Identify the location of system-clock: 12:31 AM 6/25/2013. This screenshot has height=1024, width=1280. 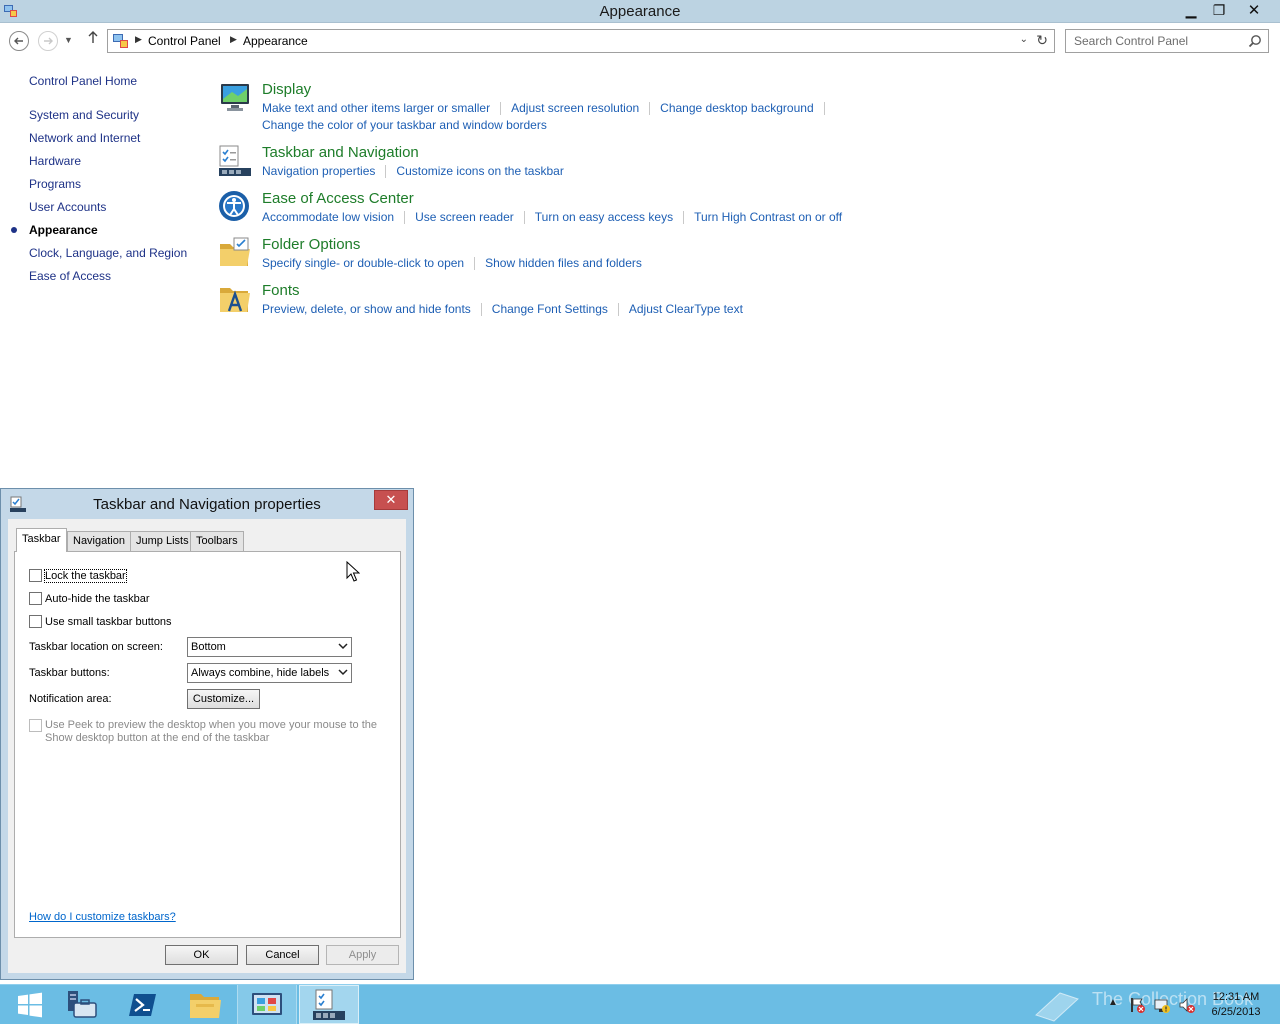
(1236, 1005).